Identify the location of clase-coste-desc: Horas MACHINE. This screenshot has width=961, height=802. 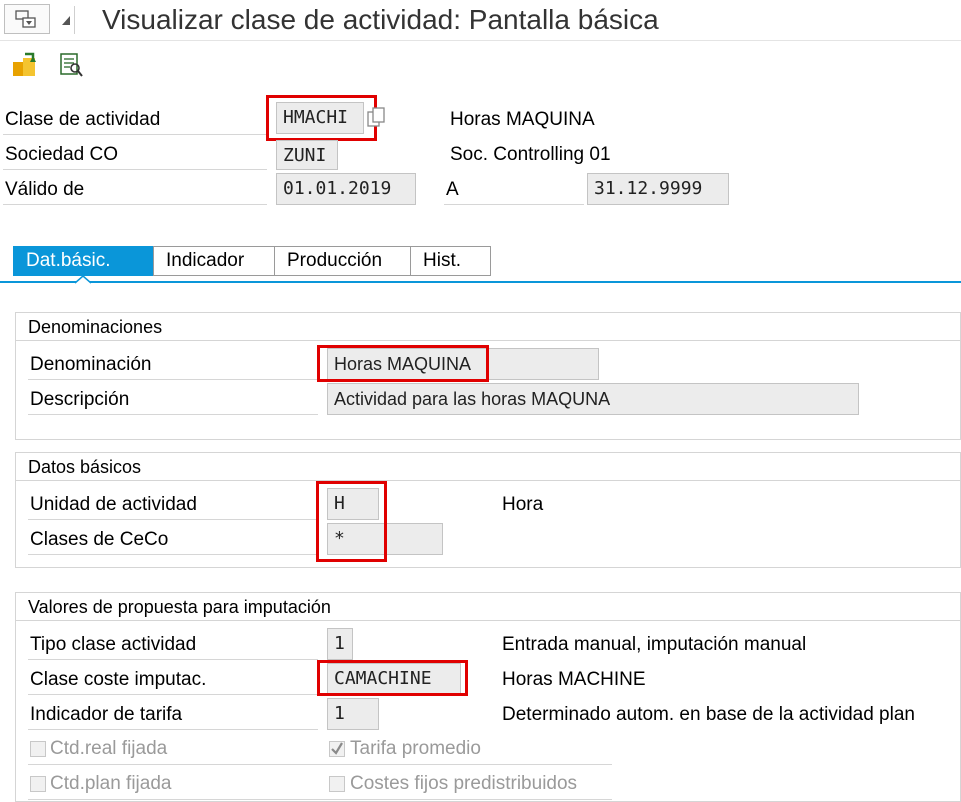
(574, 679).